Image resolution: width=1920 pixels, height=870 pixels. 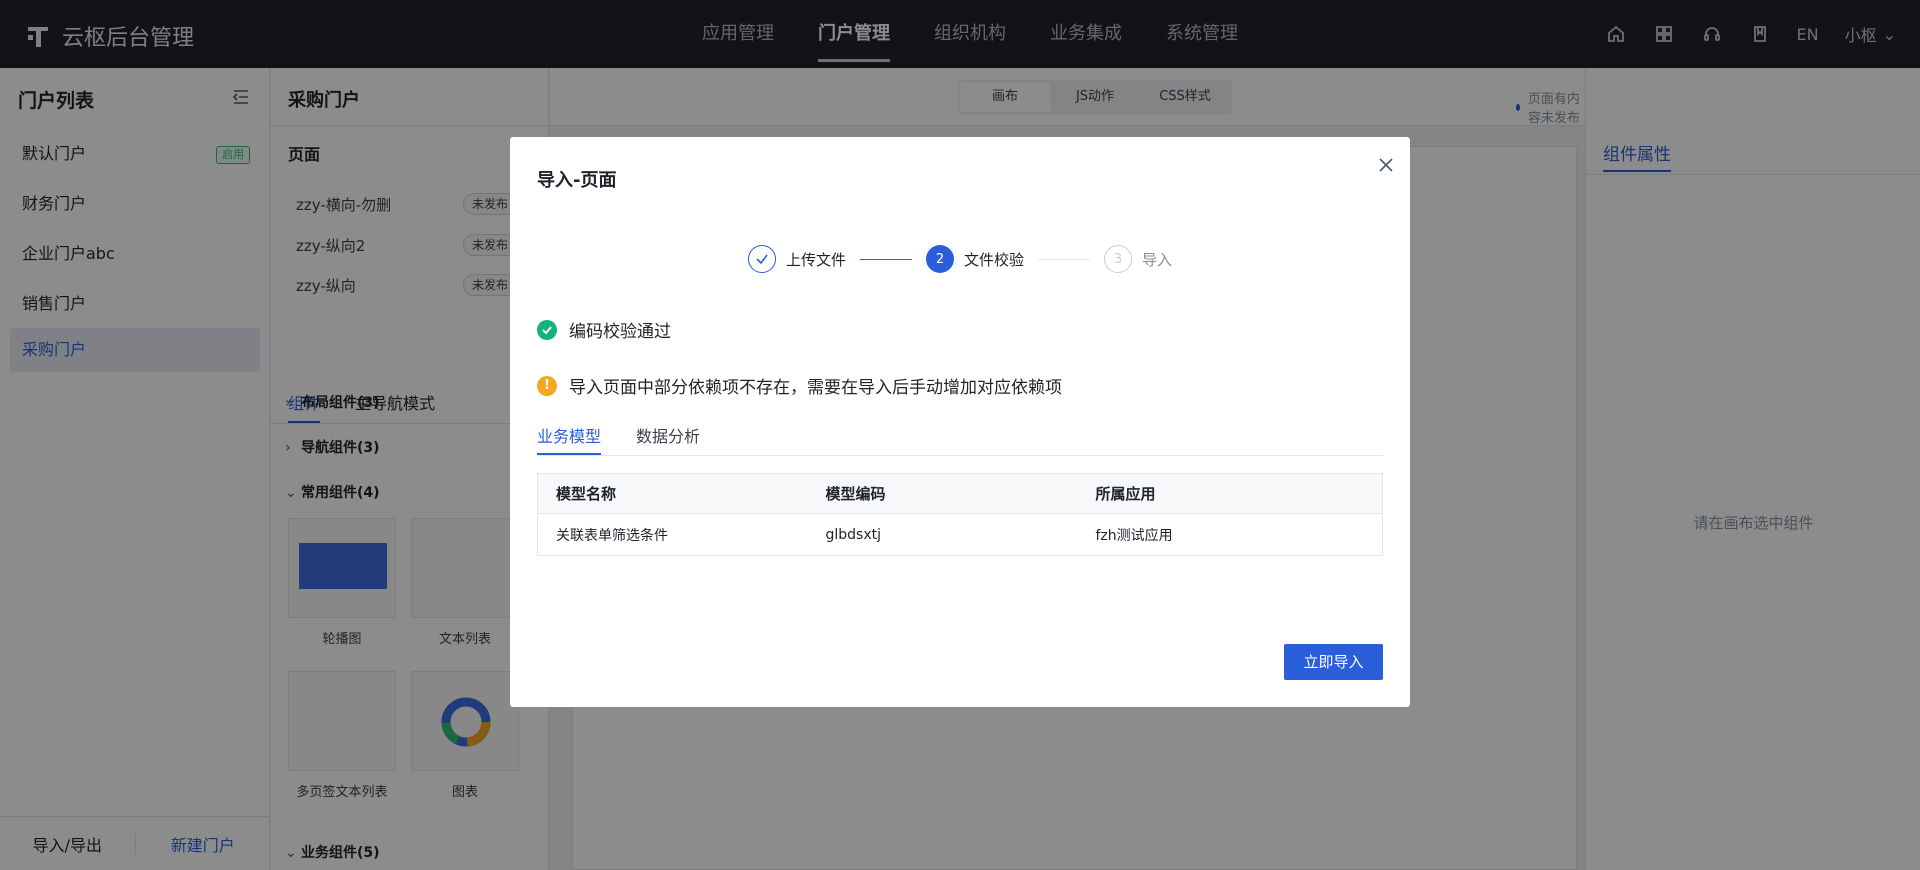 I want to click on step-number: 3, so click(x=1118, y=259).